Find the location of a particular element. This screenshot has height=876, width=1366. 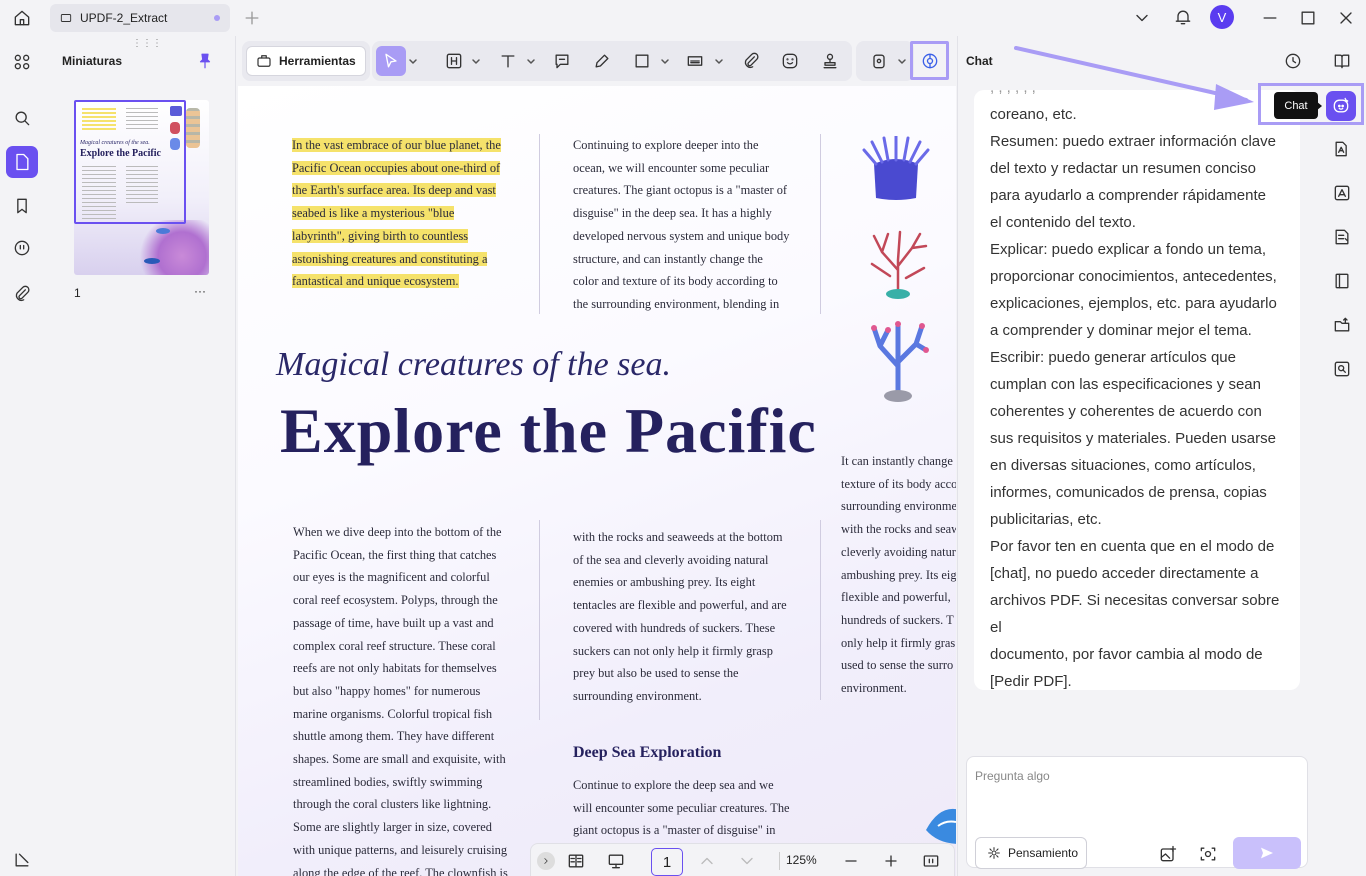

text-line: only help it firmly gras is located at coordinates (898, 642).